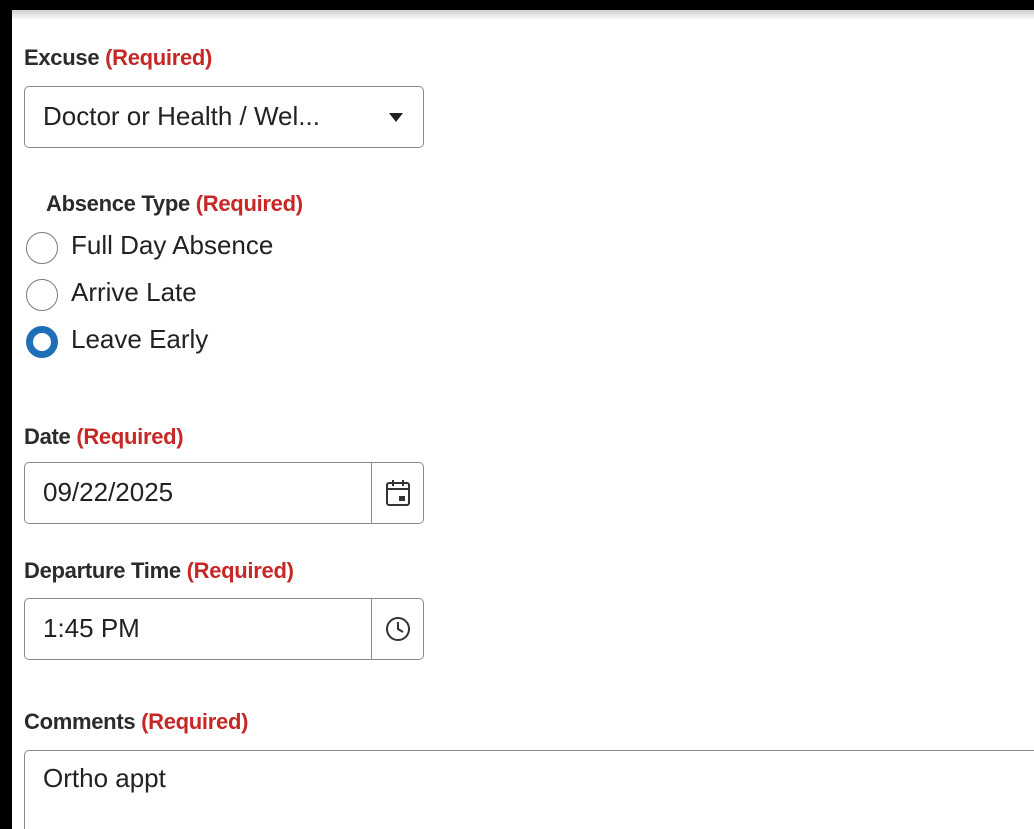  What do you see at coordinates (240, 570) in the screenshot?
I see `departure-time-required-tag: (Required)` at bounding box center [240, 570].